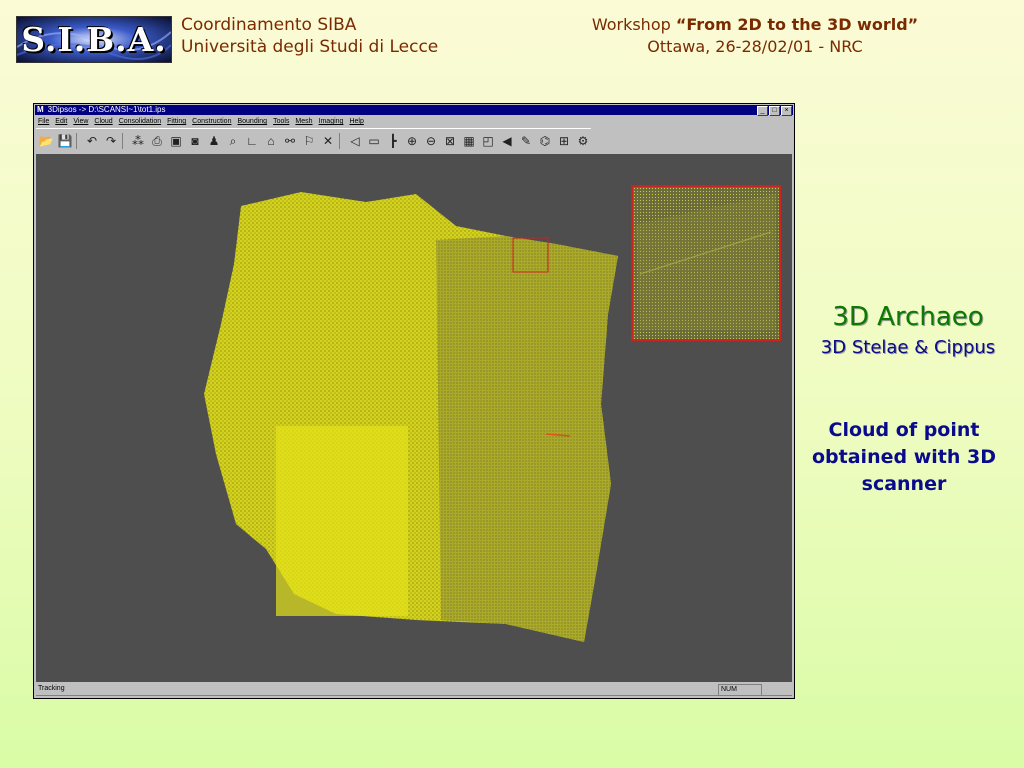  I want to click on redo-icon: ↷, so click(111, 141).